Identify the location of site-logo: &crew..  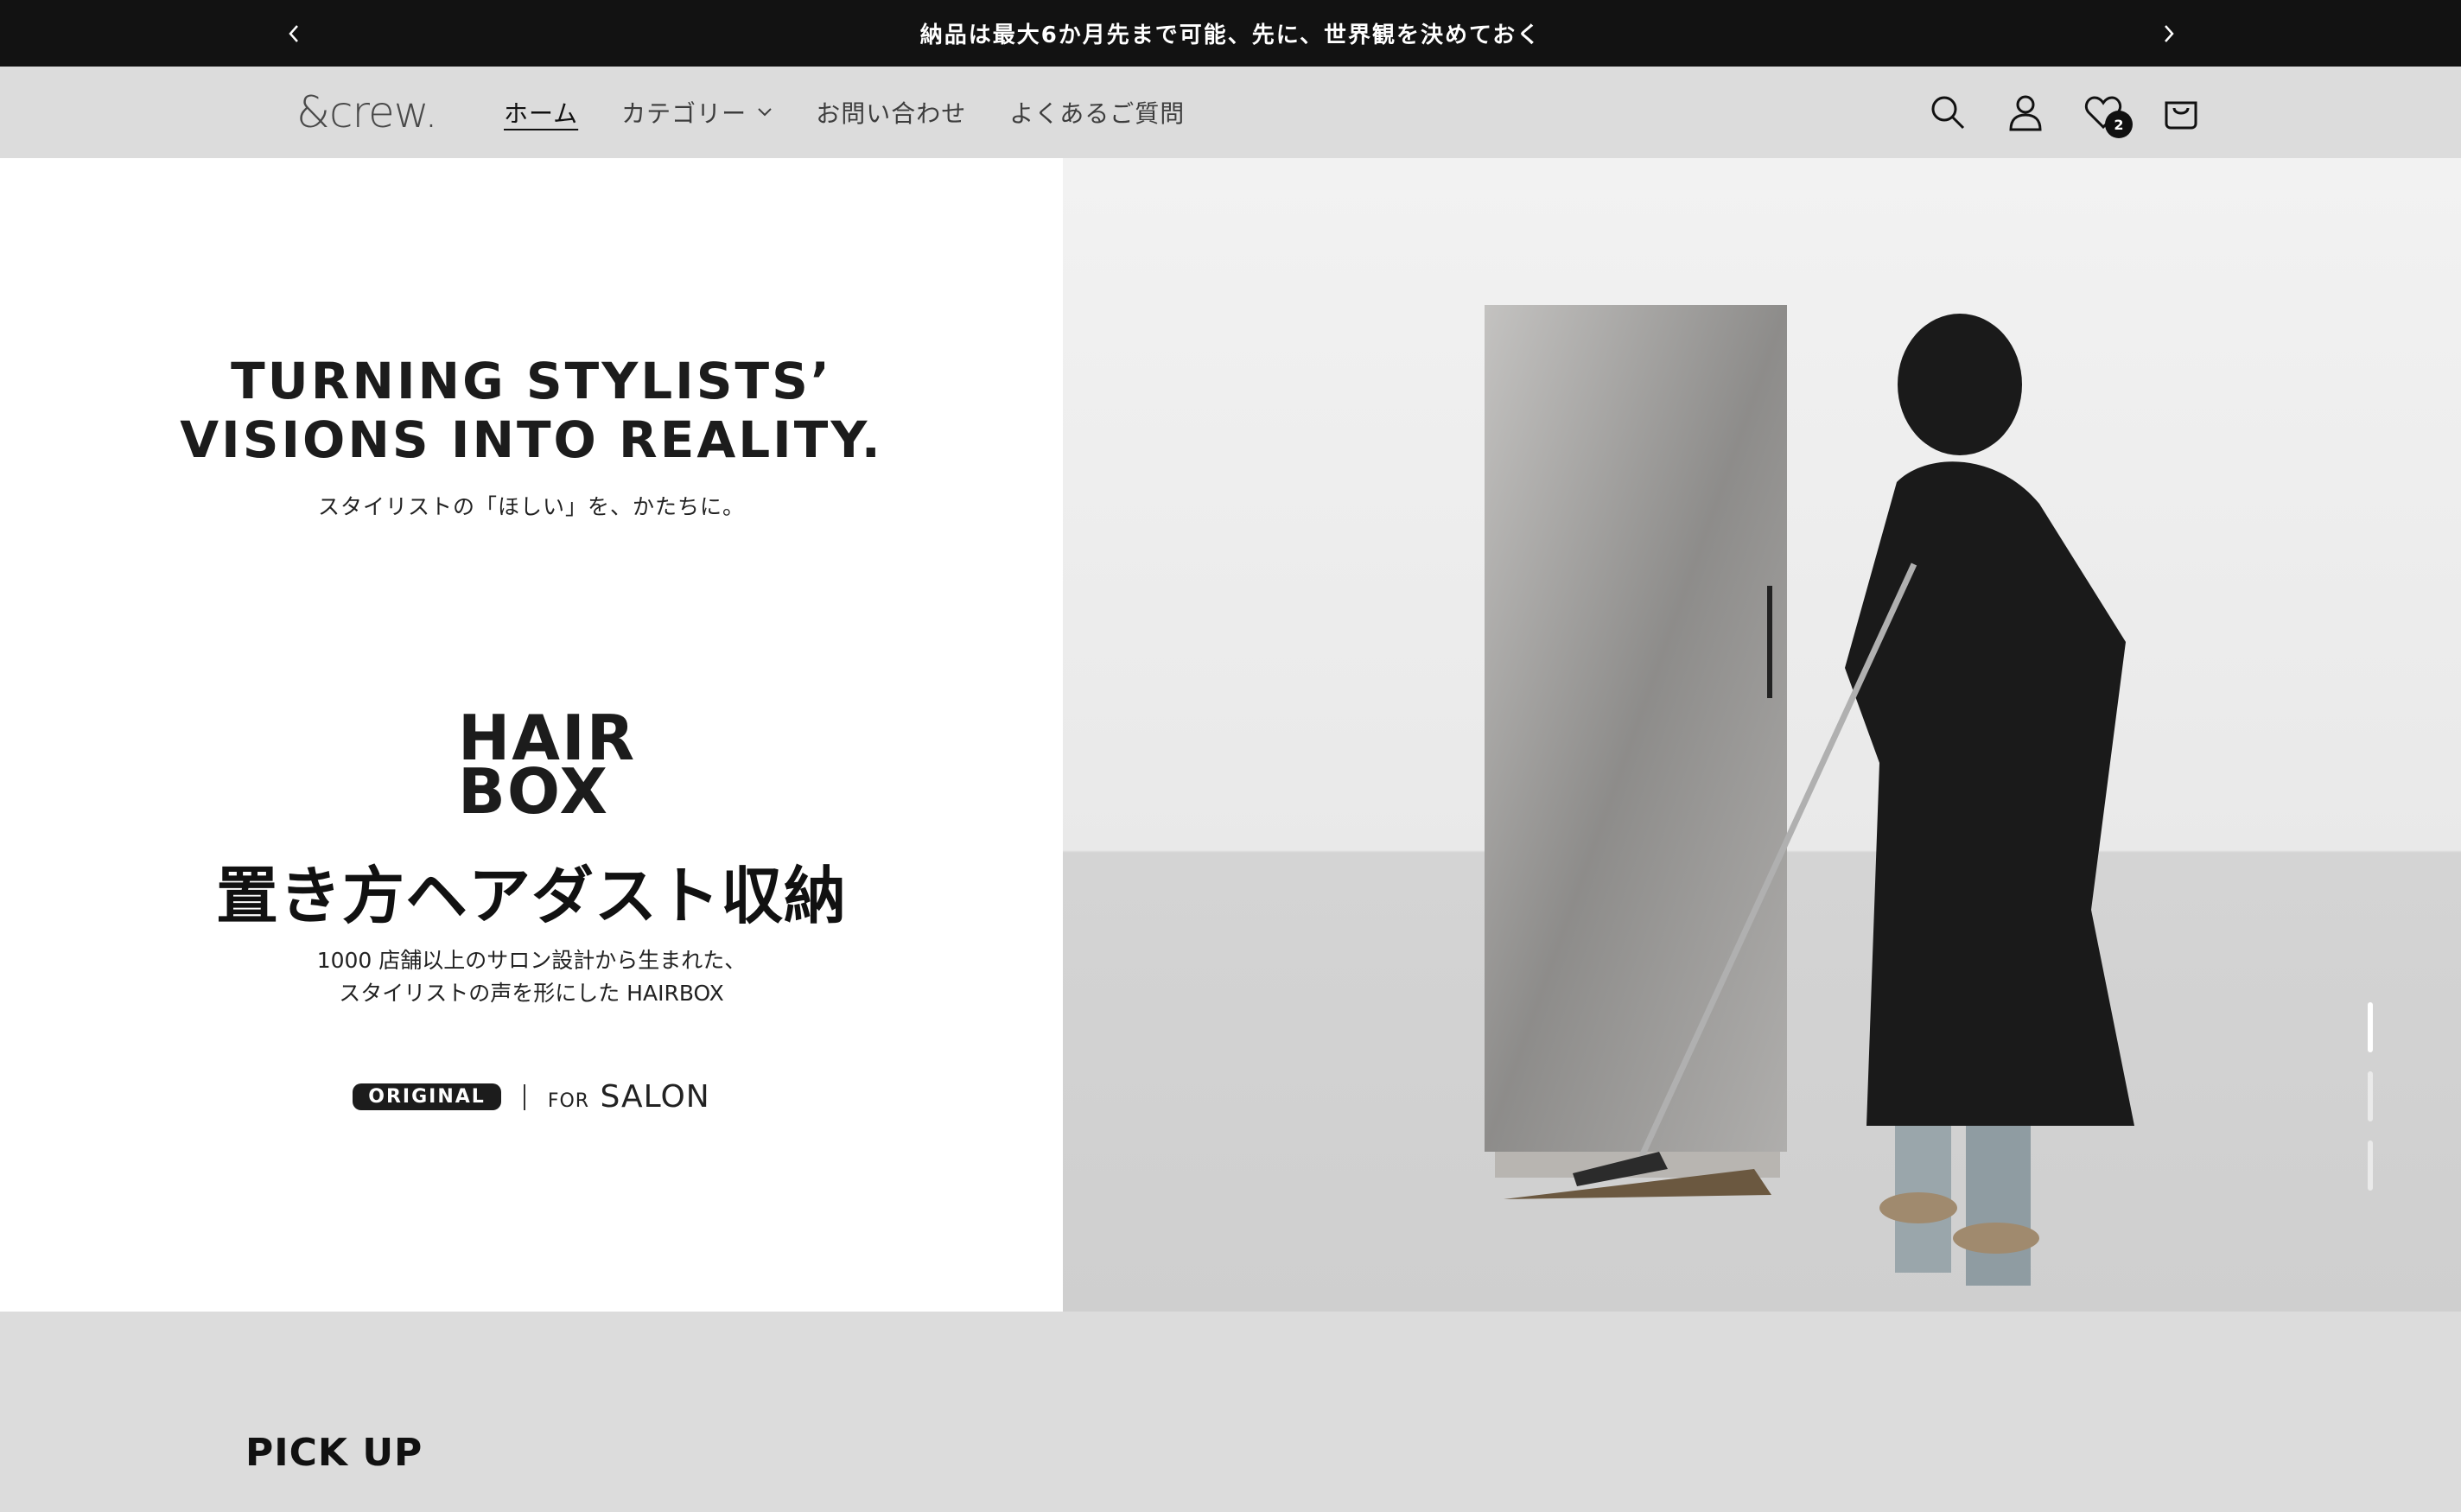
(367, 112).